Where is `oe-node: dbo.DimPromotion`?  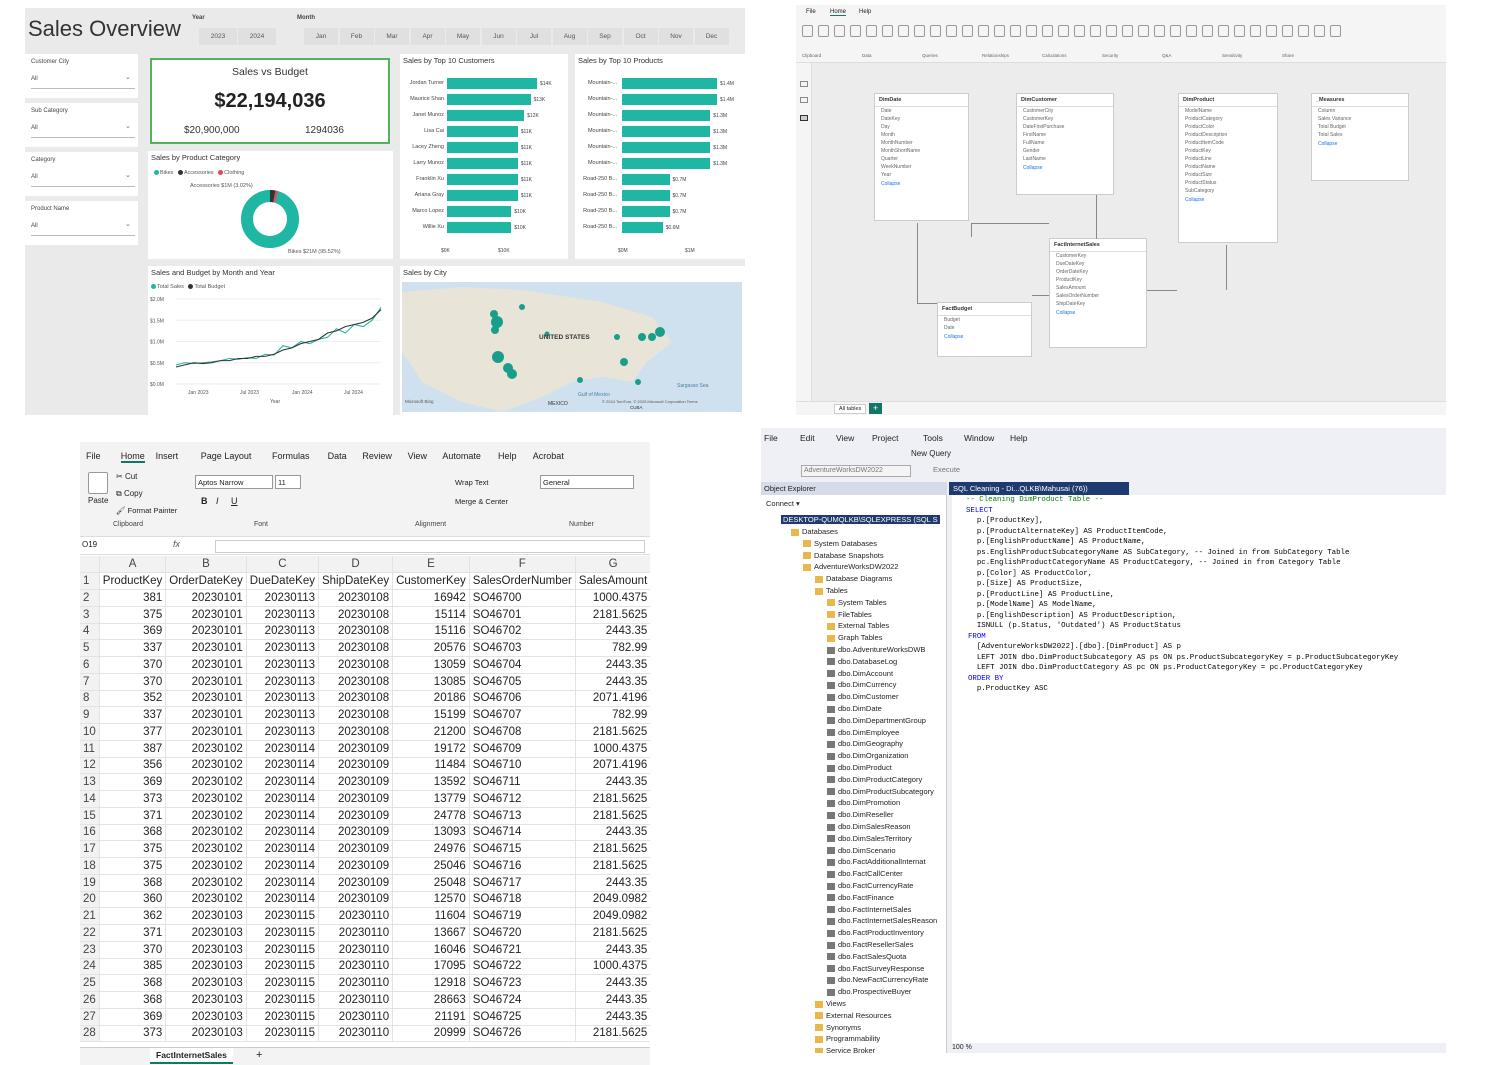
oe-node: dbo.DimPromotion is located at coordinates (863, 802).